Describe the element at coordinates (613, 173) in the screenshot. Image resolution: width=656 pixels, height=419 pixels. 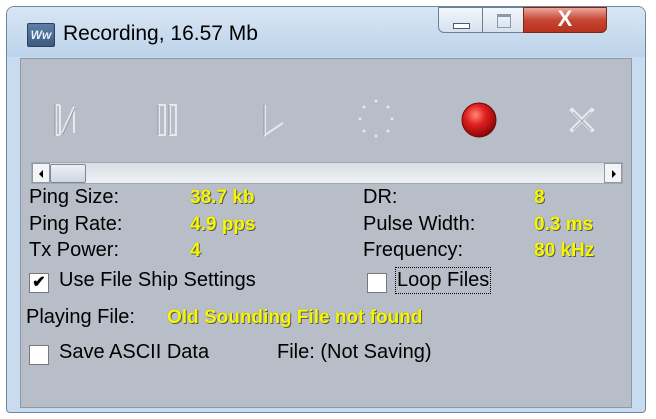
I see `scroll-right-arrow-icon` at that location.